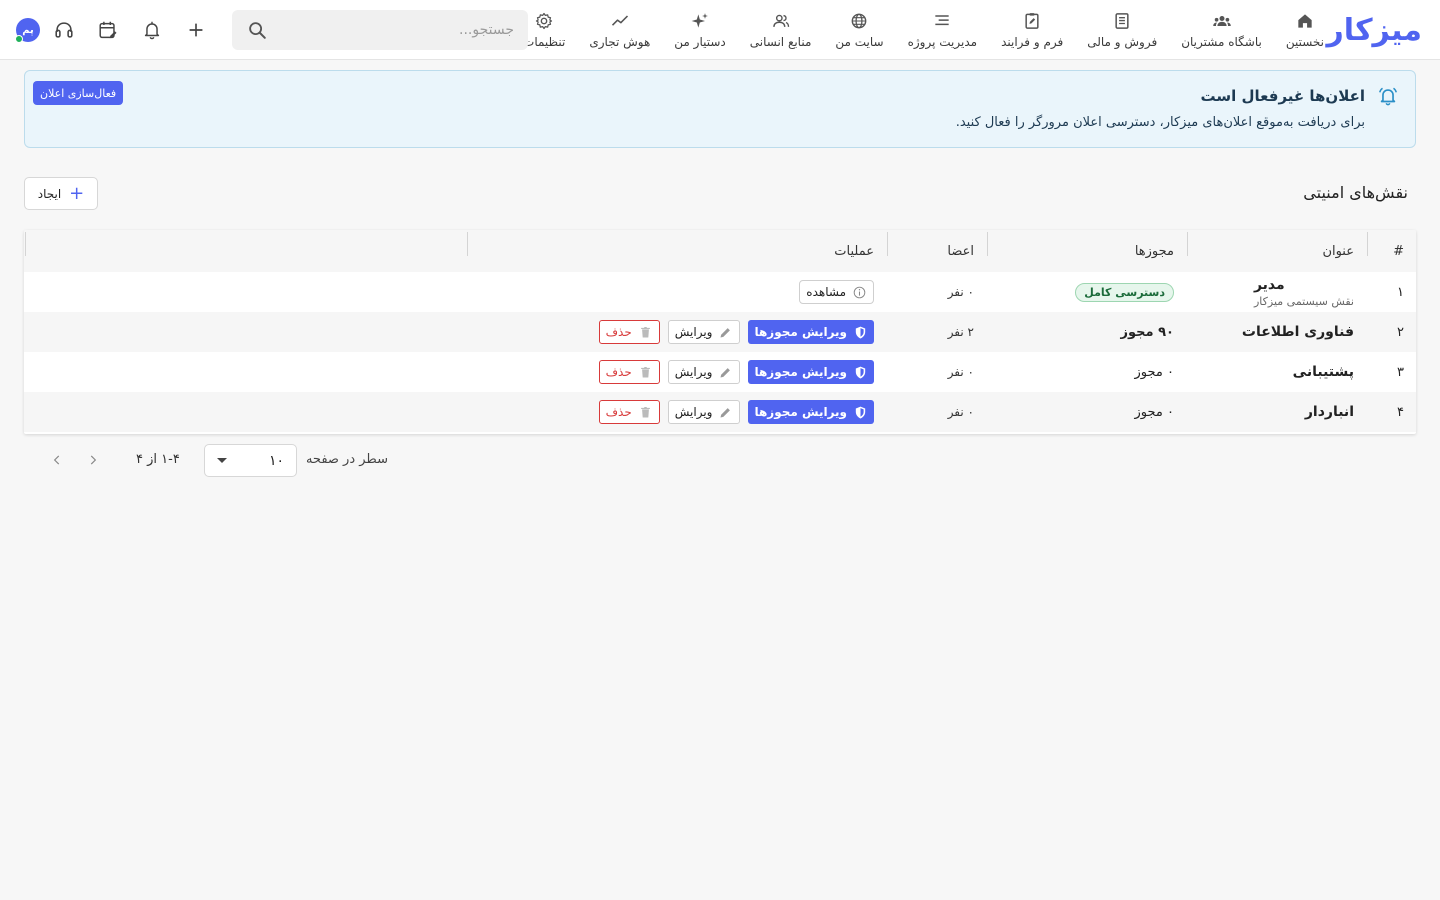 The width and height of the screenshot is (1440, 900). I want to click on alert-title: اعلان‌ها غیرفعال است, so click(1282, 96).